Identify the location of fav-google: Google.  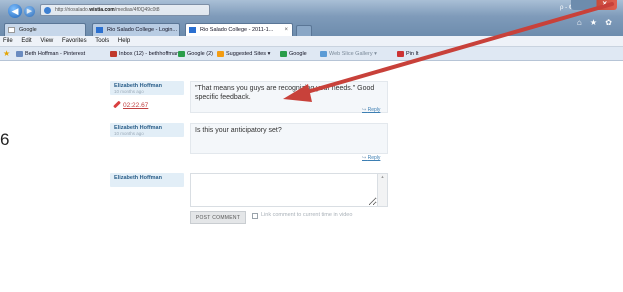
(293, 53).